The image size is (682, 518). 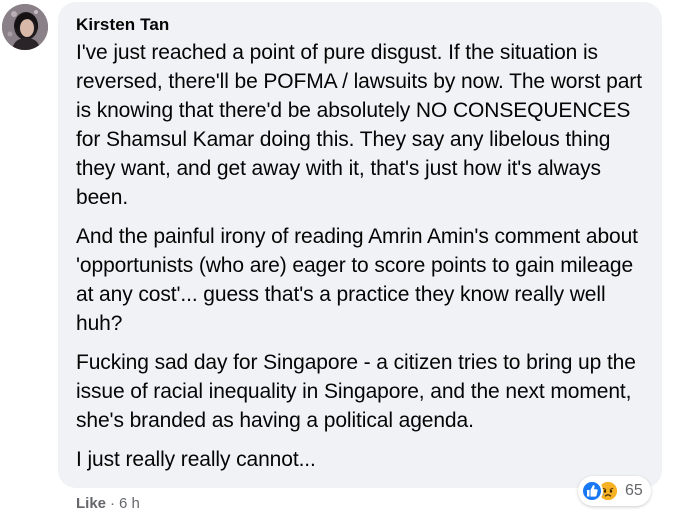 What do you see at coordinates (614, 491) in the screenshot?
I see `reactions-summary: 65` at bounding box center [614, 491].